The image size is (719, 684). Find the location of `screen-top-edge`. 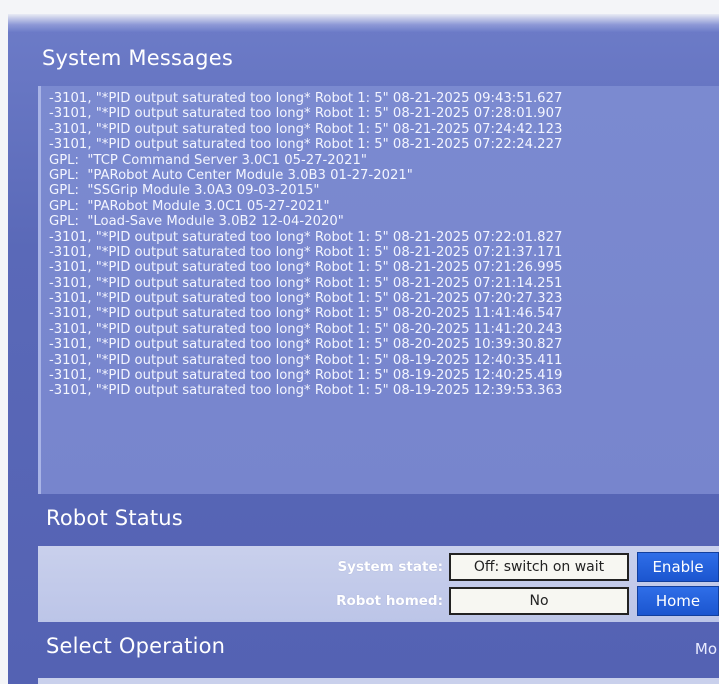

screen-top-edge is located at coordinates (363, 23).